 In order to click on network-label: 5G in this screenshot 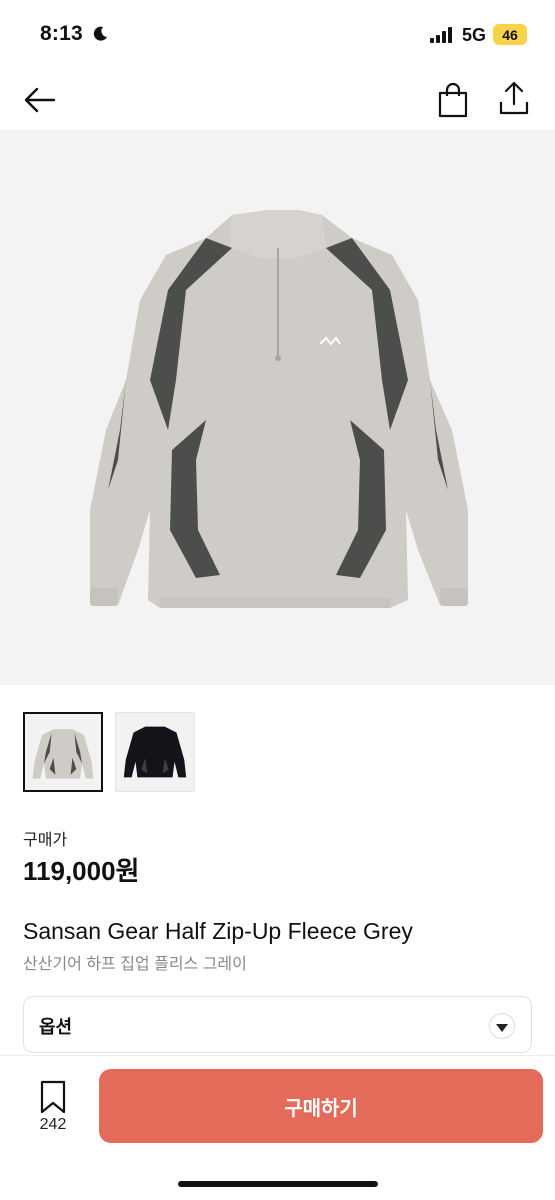, I will do `click(474, 35)`.